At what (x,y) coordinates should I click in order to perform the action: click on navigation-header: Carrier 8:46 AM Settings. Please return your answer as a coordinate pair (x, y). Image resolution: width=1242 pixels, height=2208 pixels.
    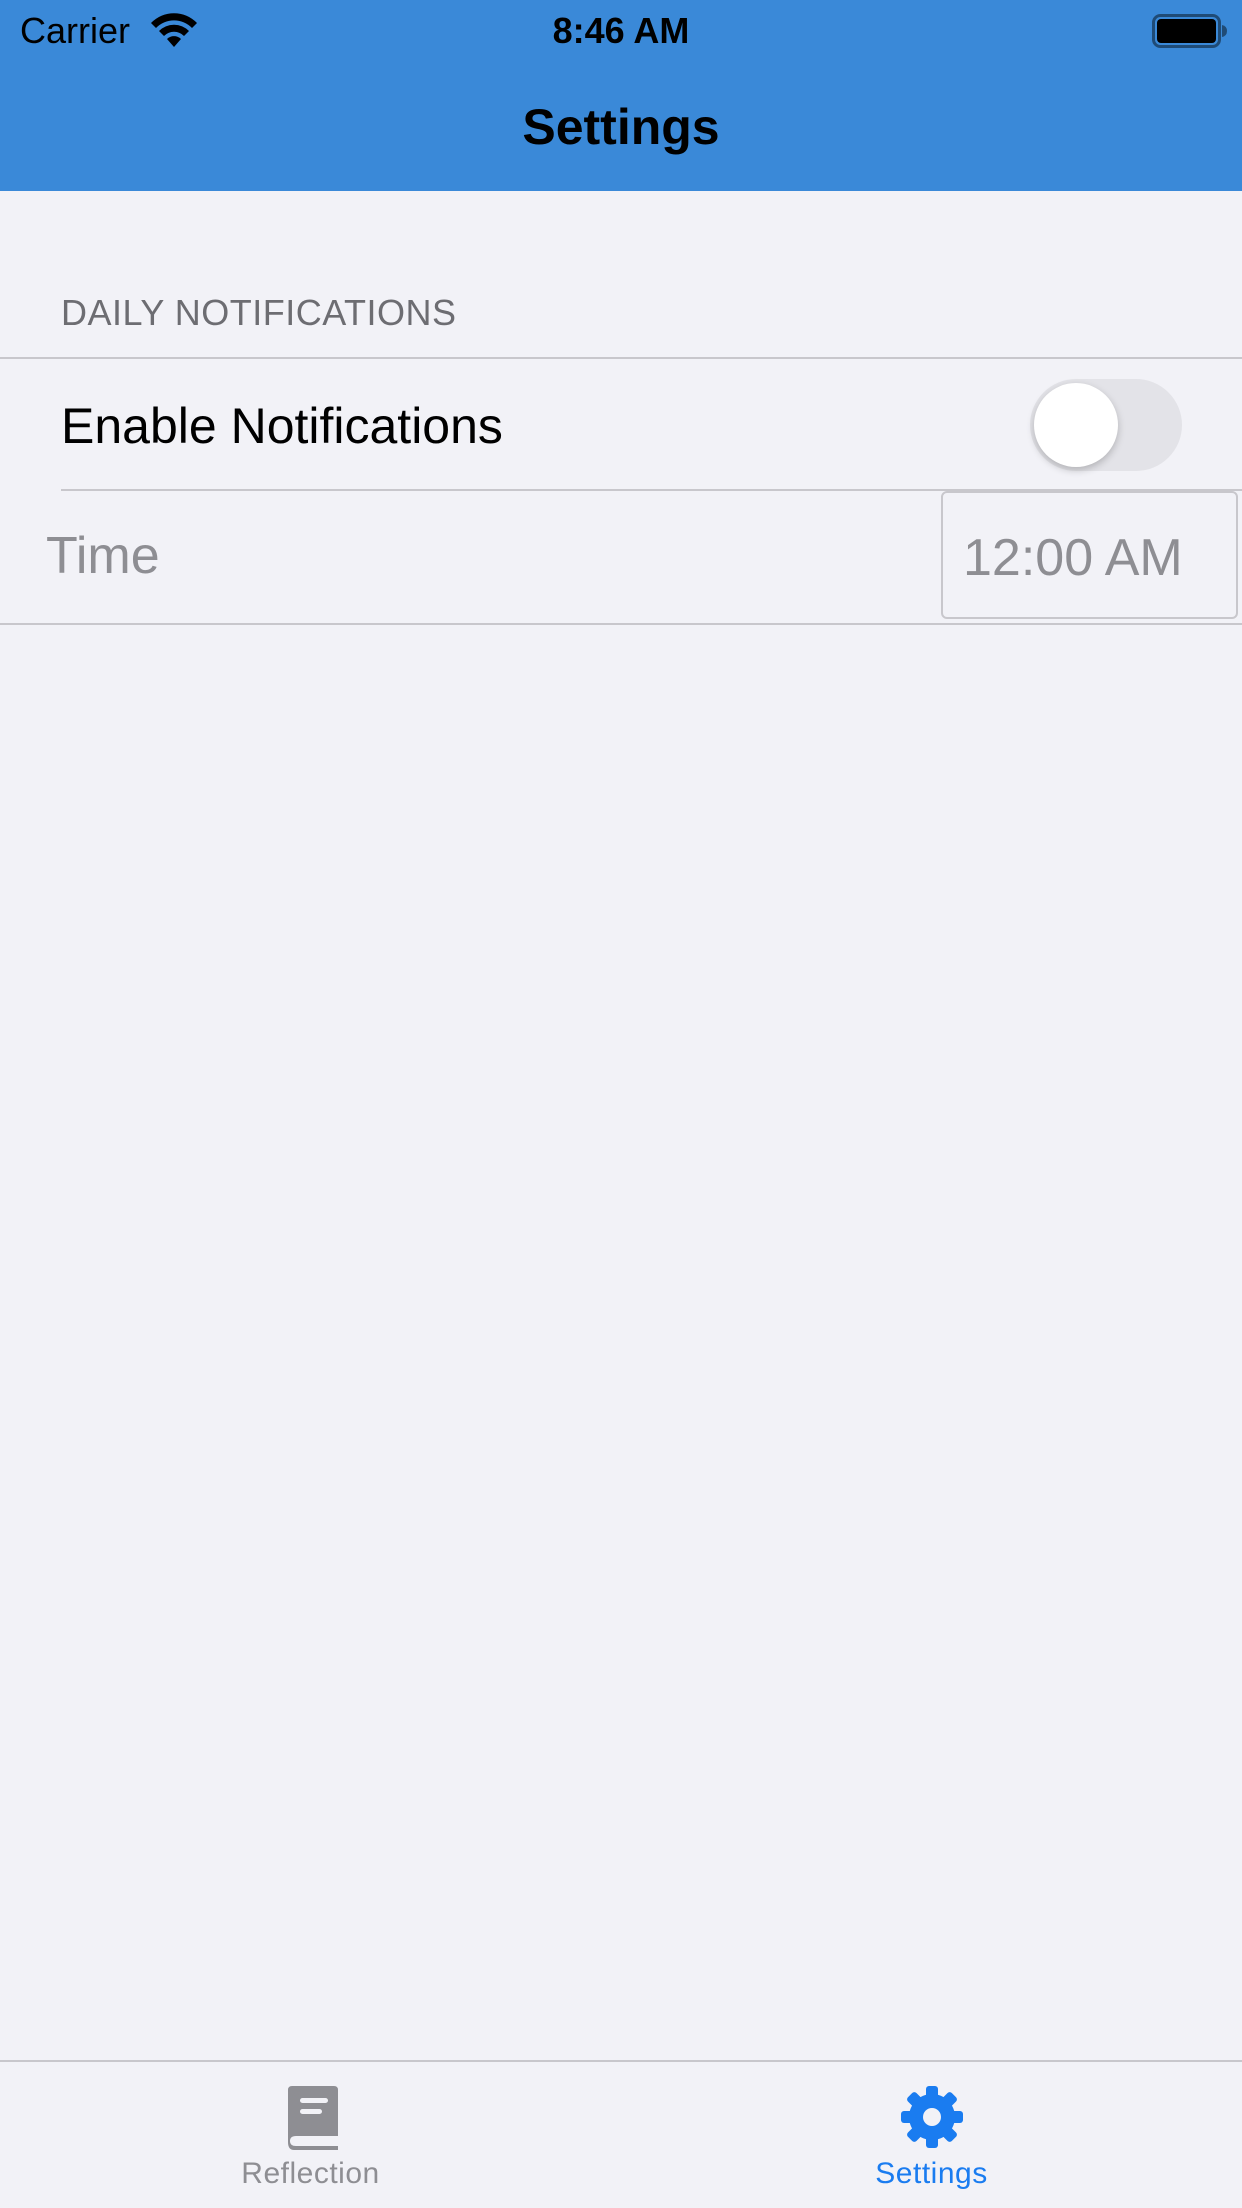
    Looking at the image, I should click on (621, 95).